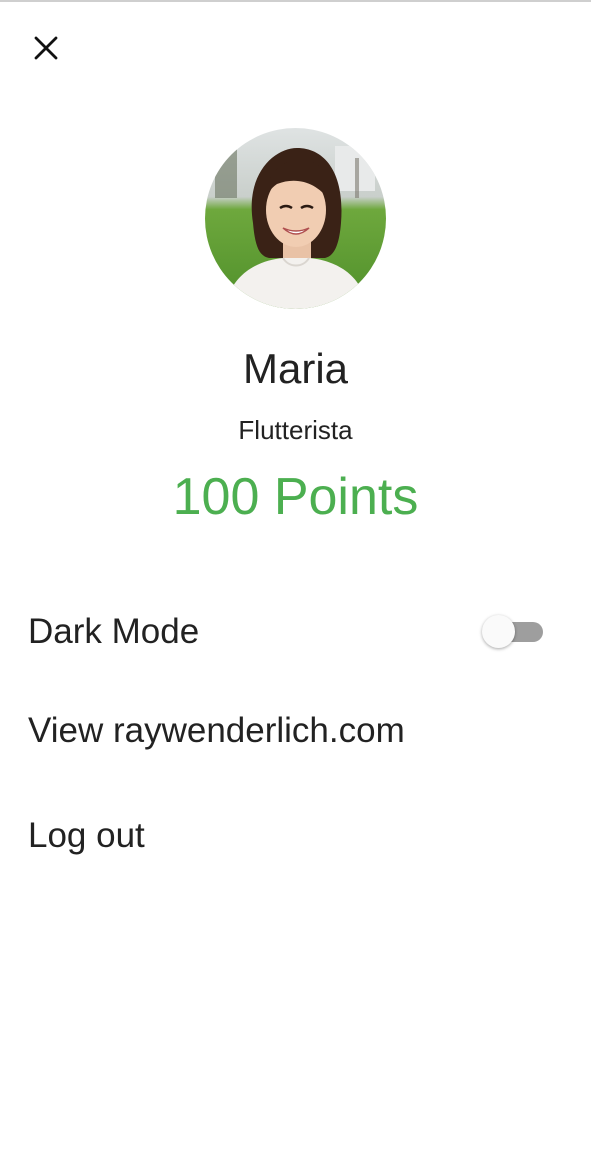 This screenshot has width=591, height=1167. Describe the element at coordinates (295, 1) in the screenshot. I see `top-divider` at that location.